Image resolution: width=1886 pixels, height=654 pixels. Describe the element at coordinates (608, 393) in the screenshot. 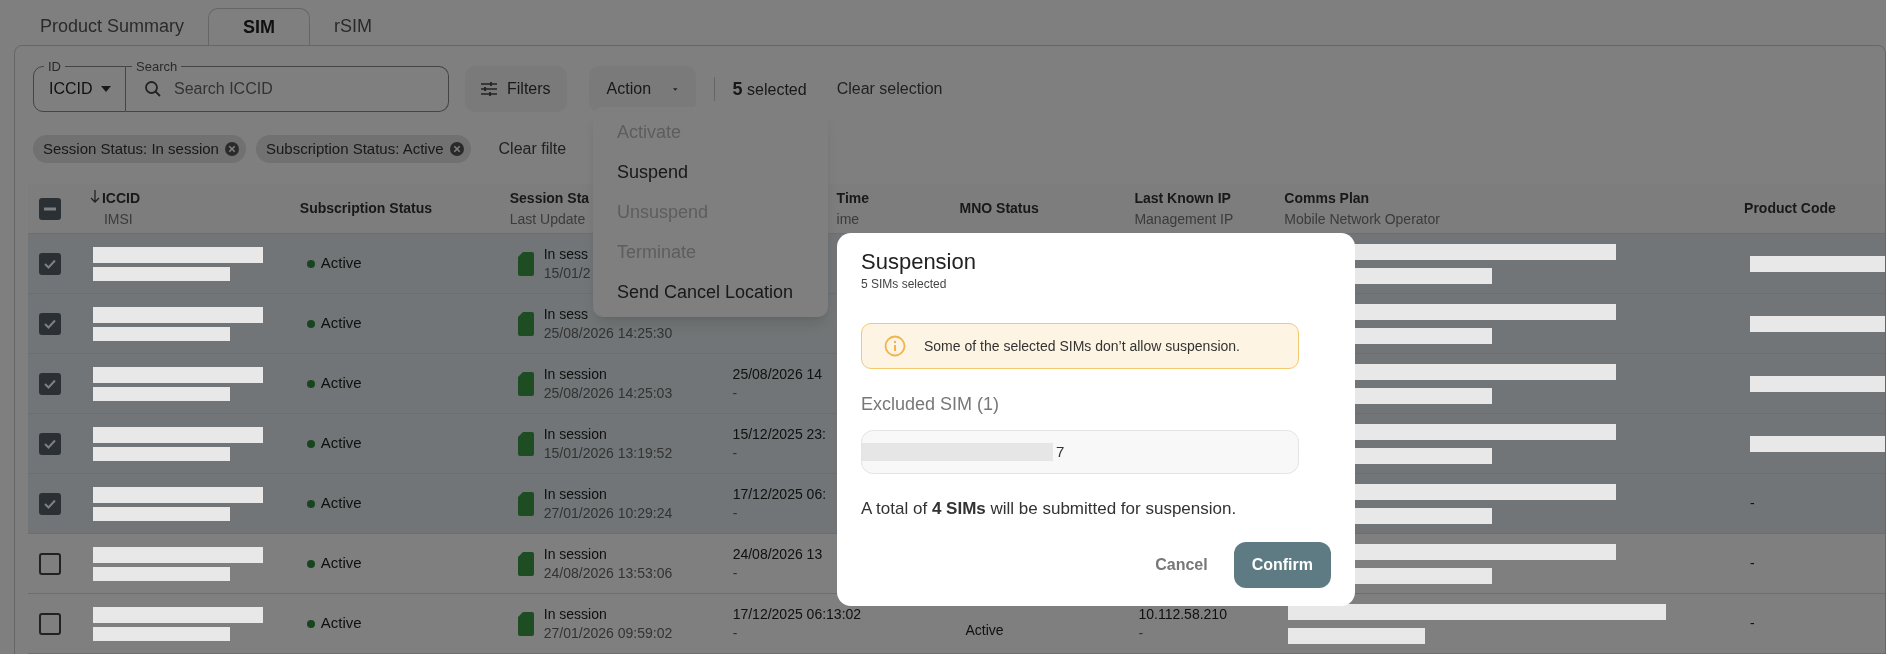

I see `table-cell: 25/08/2026 14:25:03` at that location.